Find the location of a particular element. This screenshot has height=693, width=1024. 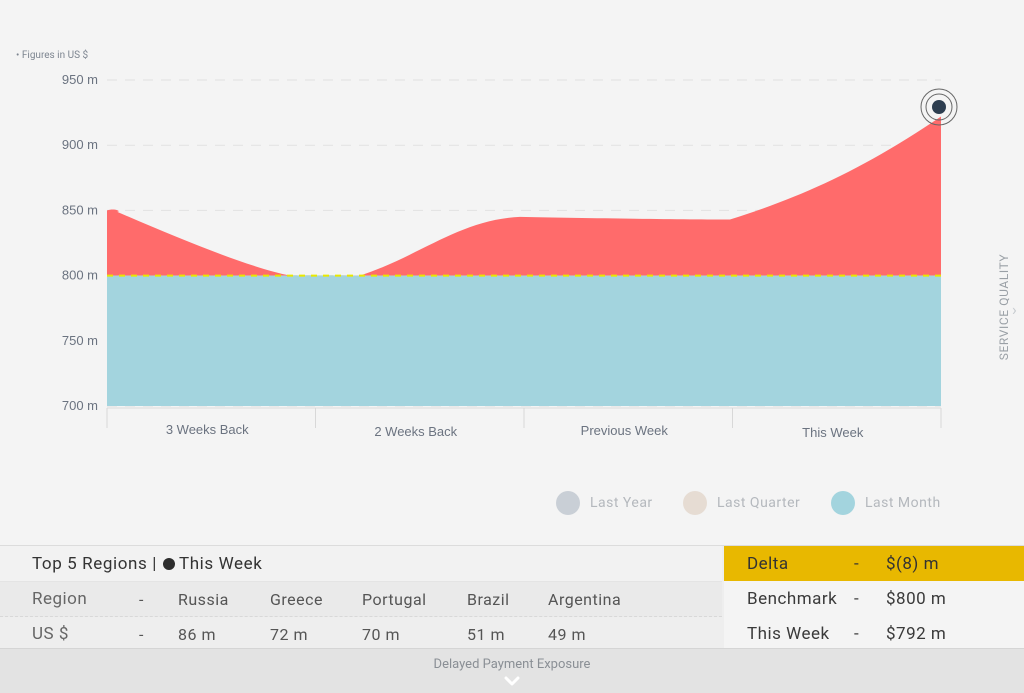

region-name: Argentina is located at coordinates (585, 599).